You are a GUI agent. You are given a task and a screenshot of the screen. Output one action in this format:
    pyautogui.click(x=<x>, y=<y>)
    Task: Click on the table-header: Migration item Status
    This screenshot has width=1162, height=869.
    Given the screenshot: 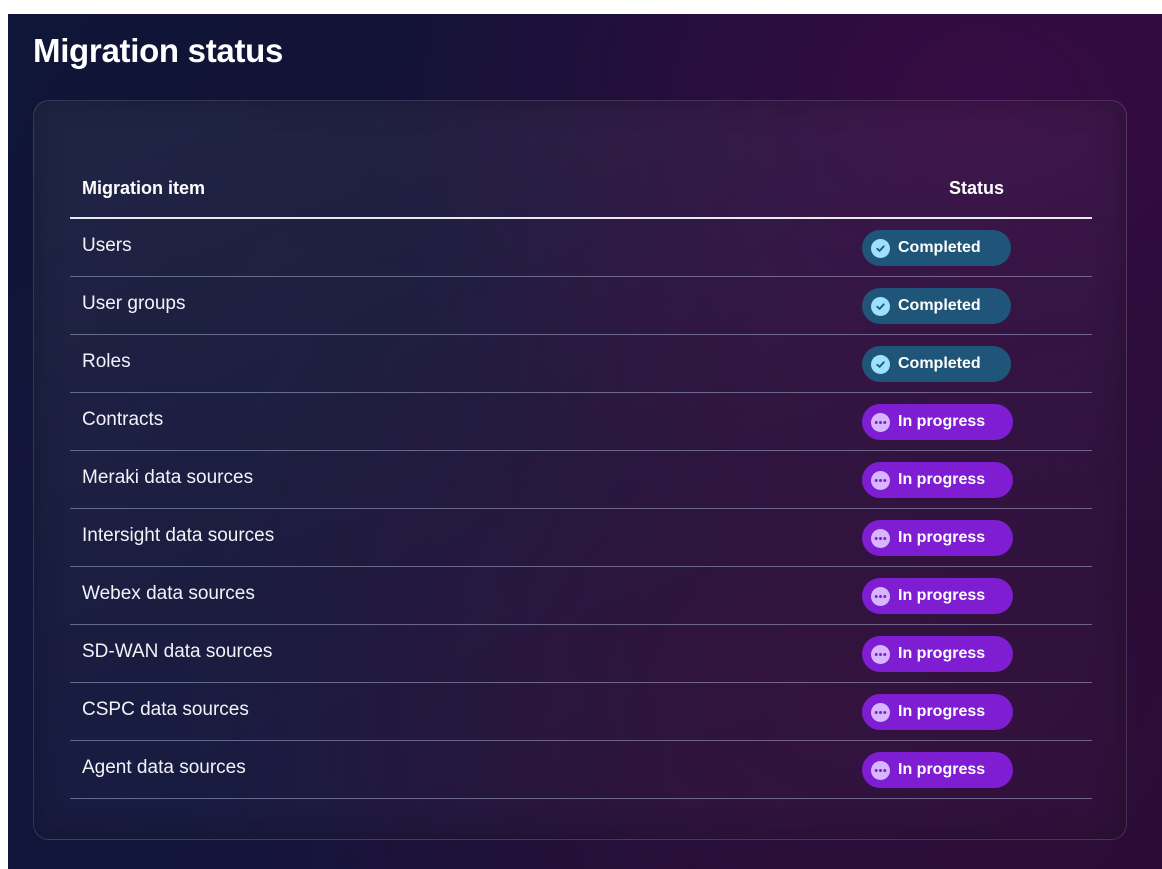 What is the action you would take?
    pyautogui.click(x=581, y=190)
    